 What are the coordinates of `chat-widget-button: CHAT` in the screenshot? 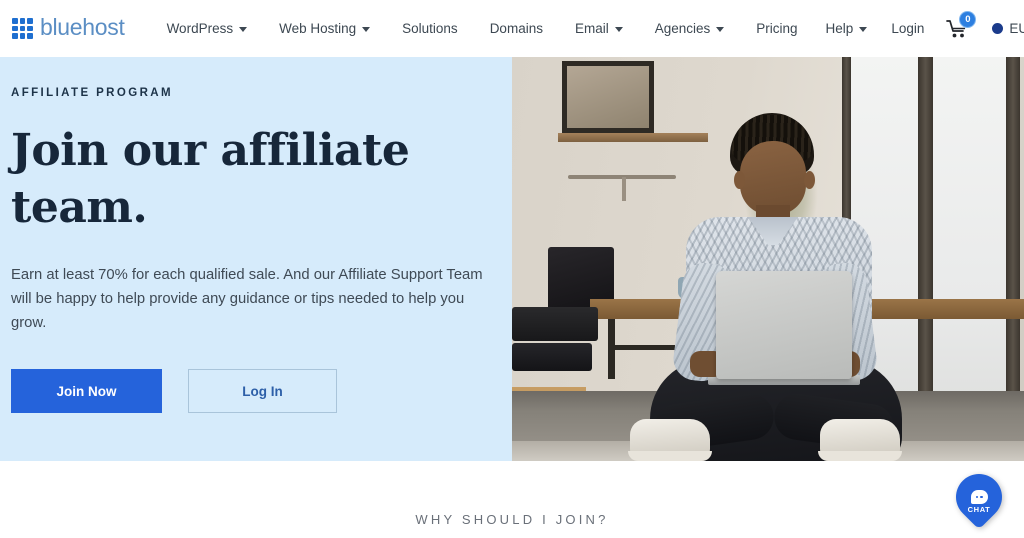 It's located at (979, 497).